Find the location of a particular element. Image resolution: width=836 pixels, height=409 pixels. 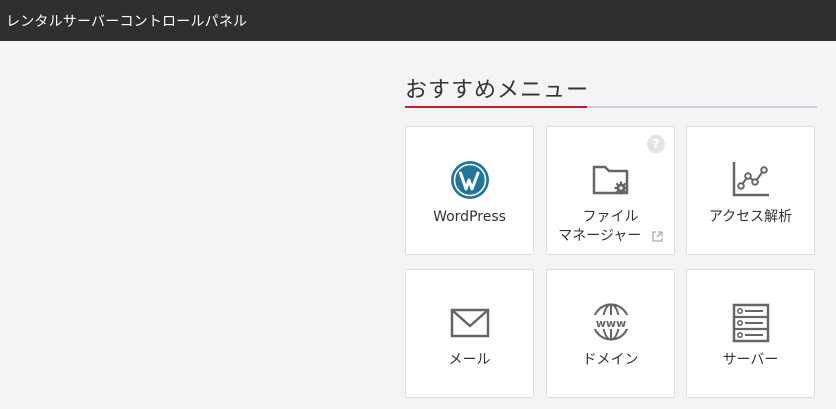

section-title: おすすめメニュー is located at coordinates (497, 90).